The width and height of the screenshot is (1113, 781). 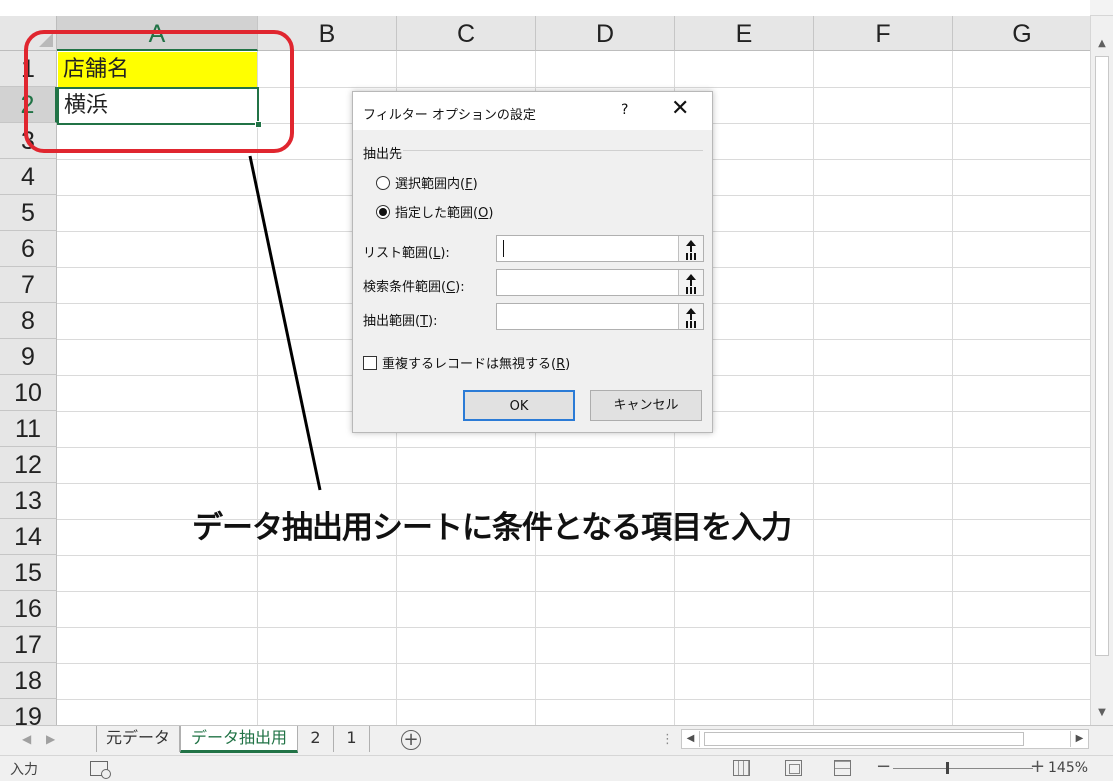 I want to click on vertical-scrollbar: ▲ ▼, so click(x=1101, y=370).